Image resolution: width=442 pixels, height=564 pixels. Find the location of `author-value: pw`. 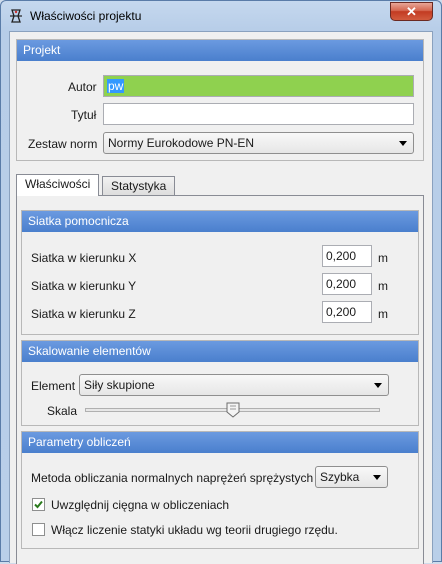

author-value: pw is located at coordinates (116, 86).